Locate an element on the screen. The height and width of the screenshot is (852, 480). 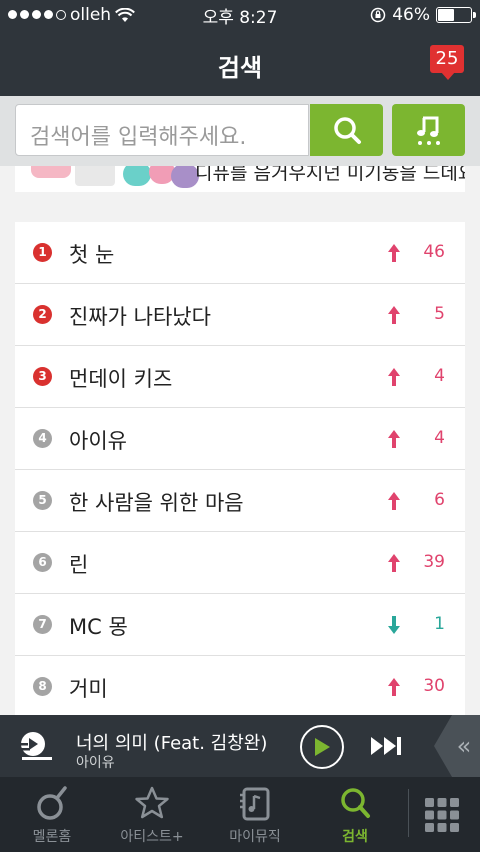
rank-badge: 1 is located at coordinates (42, 252).